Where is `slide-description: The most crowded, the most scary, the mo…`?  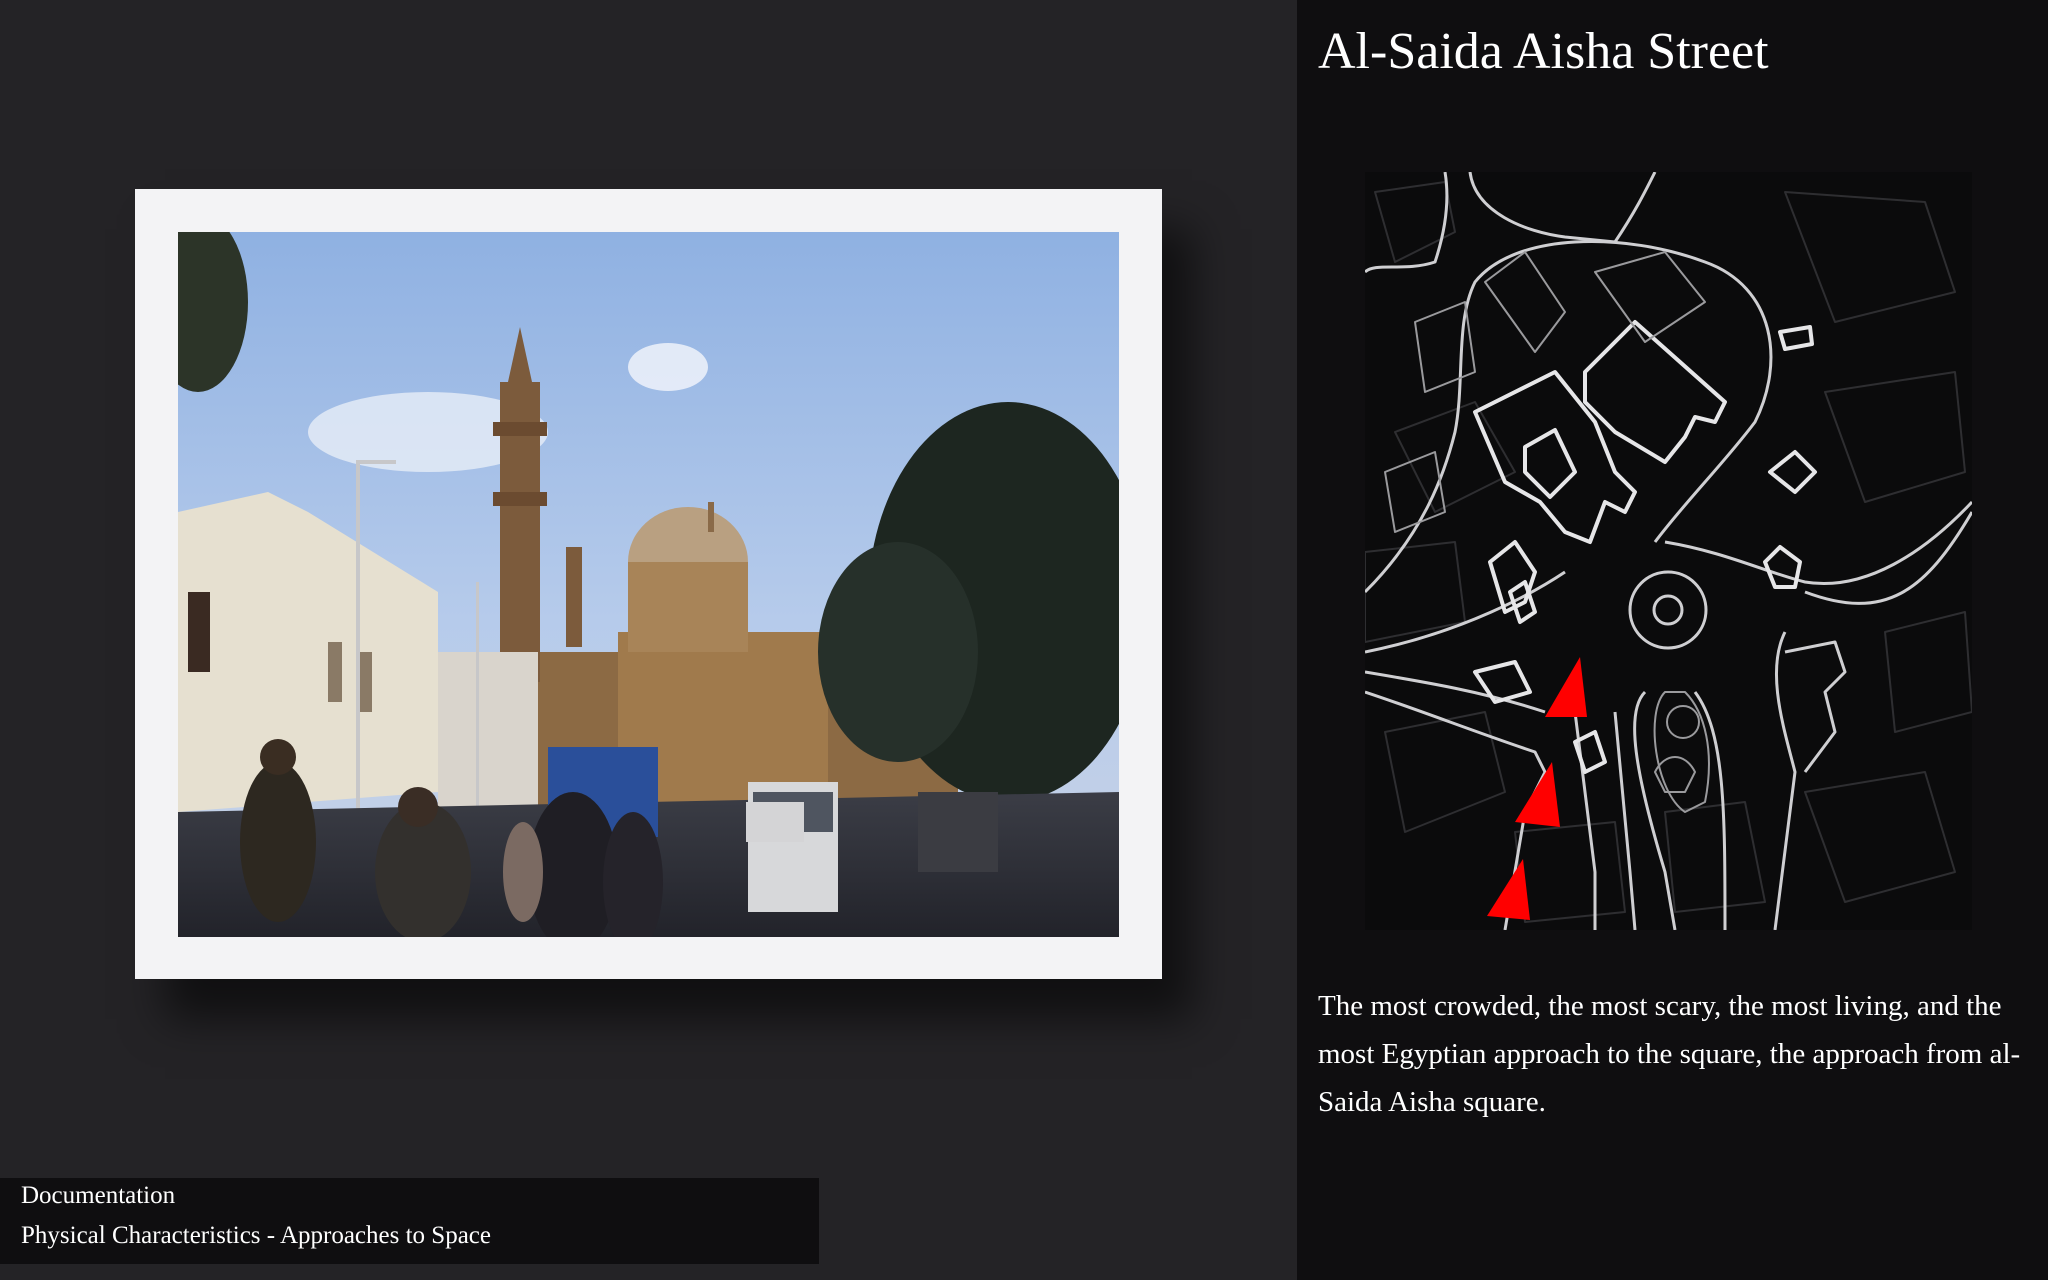
slide-description: The most crowded, the most scary, the mo… is located at coordinates (1669, 1054).